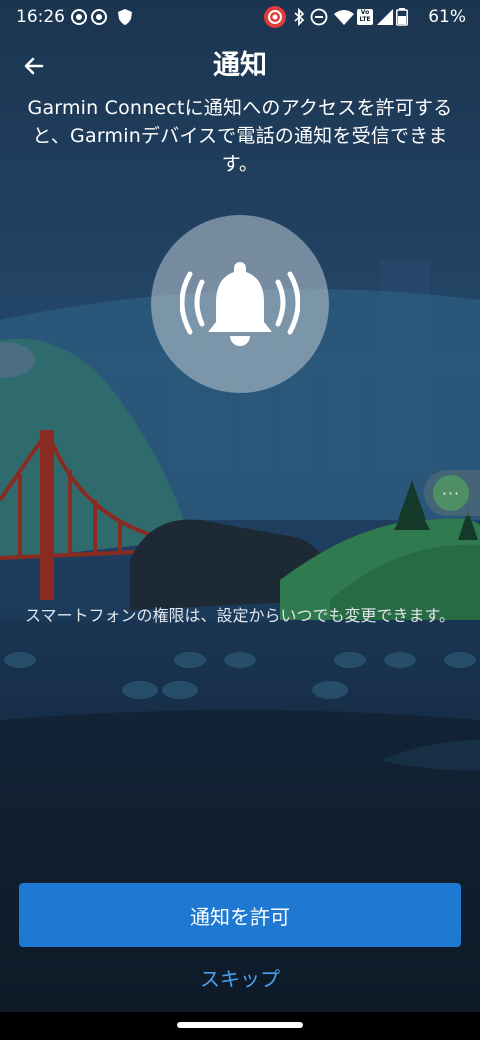  Describe the element at coordinates (319, 17) in the screenshot. I see `dnd-icon` at that location.